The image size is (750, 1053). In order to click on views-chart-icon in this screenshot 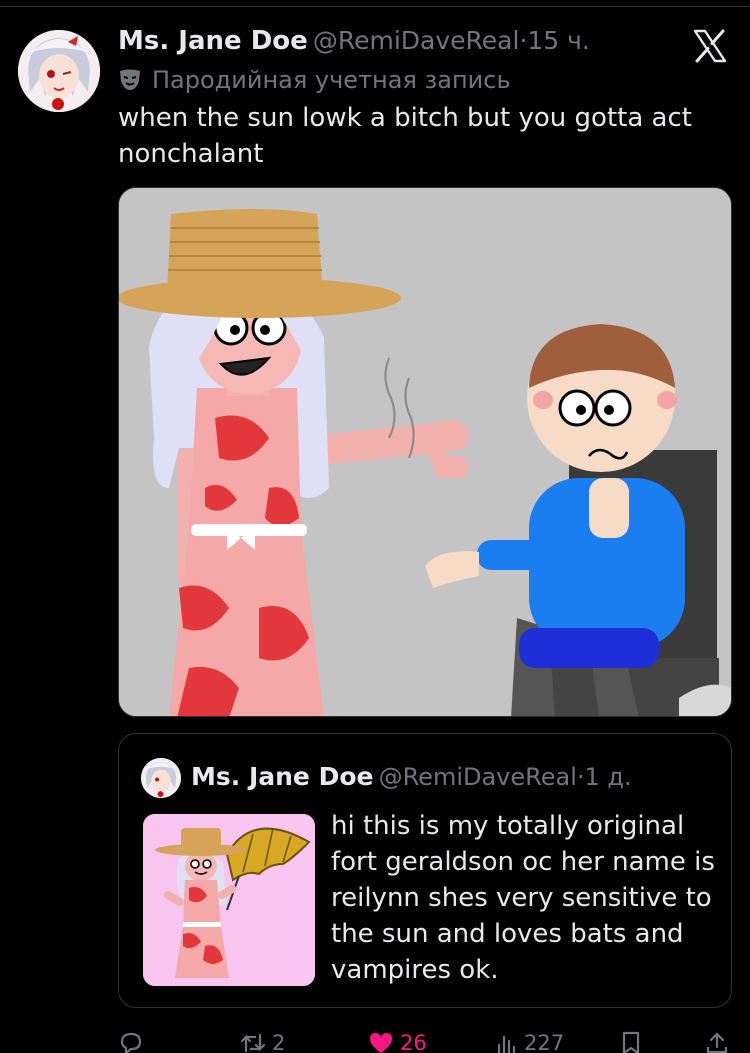, I will do `click(506, 1044)`.